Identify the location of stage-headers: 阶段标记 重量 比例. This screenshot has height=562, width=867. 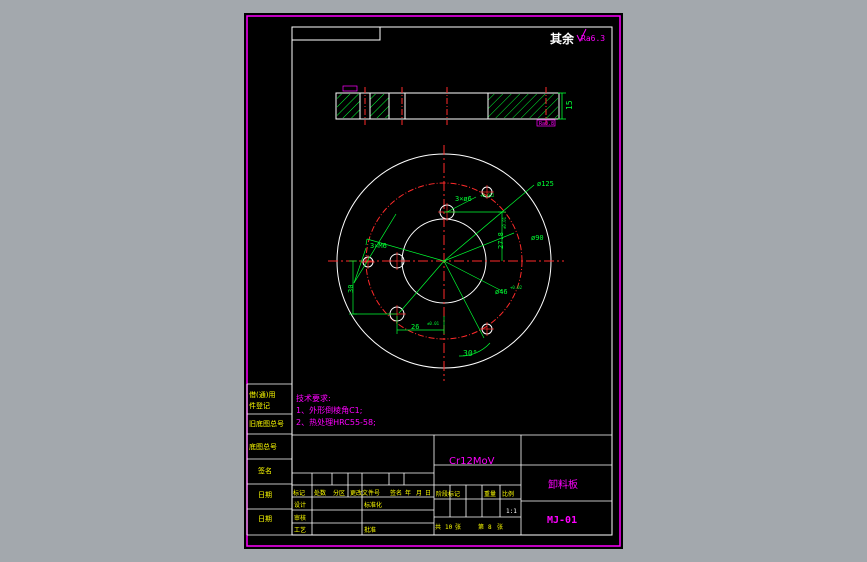
(475, 494).